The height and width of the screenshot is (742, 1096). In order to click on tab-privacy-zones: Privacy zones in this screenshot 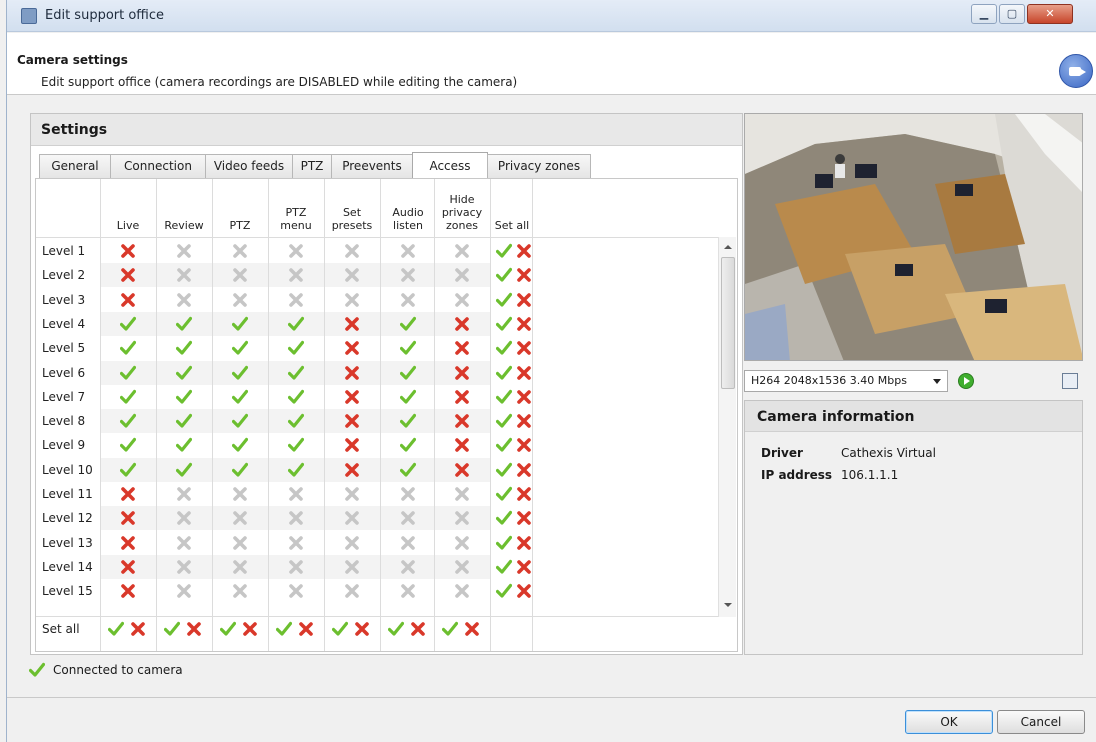, I will do `click(539, 166)`.